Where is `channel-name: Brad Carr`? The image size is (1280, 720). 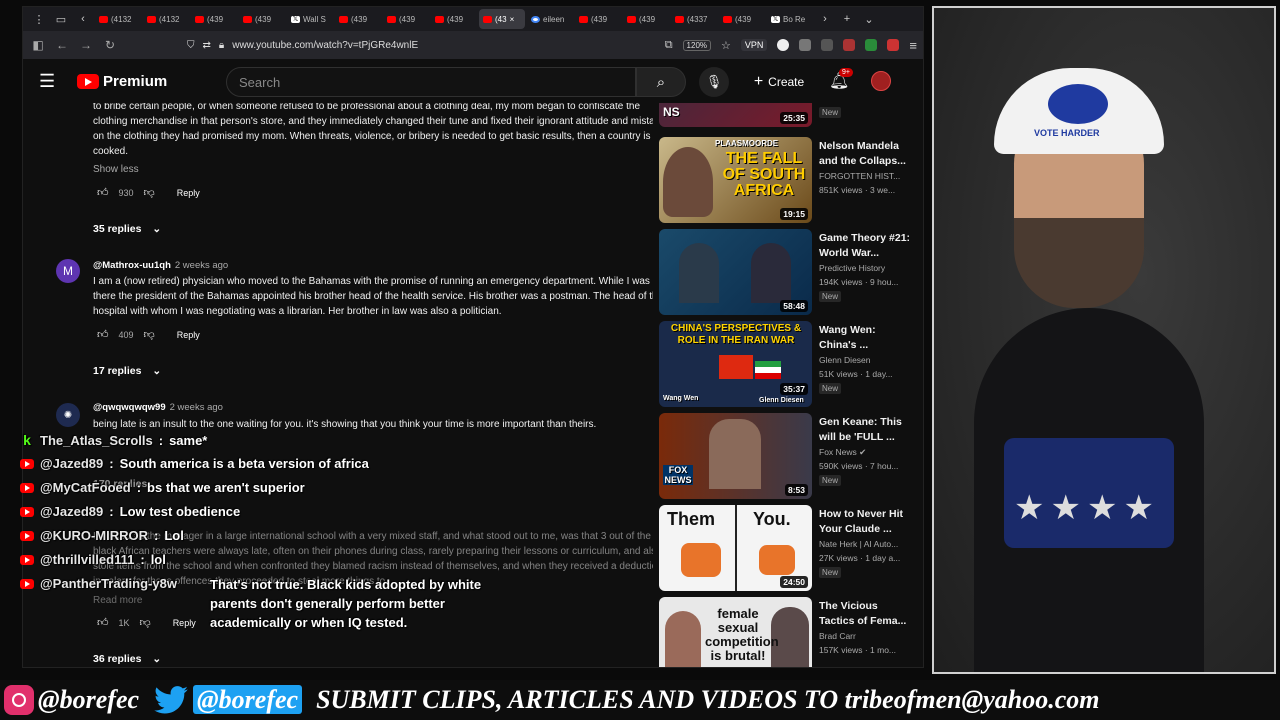
channel-name: Brad Carr is located at coordinates (837, 636).